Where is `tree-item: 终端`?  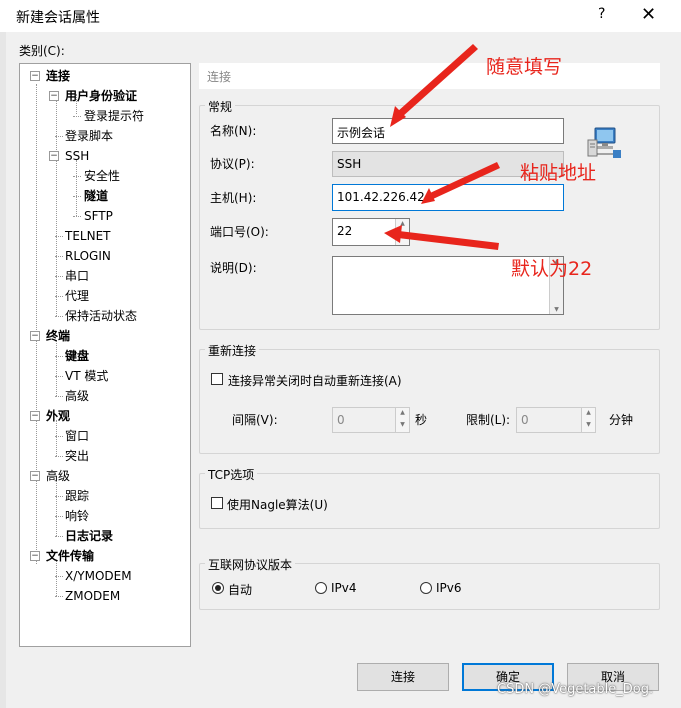 tree-item: 终端 is located at coordinates (58, 336).